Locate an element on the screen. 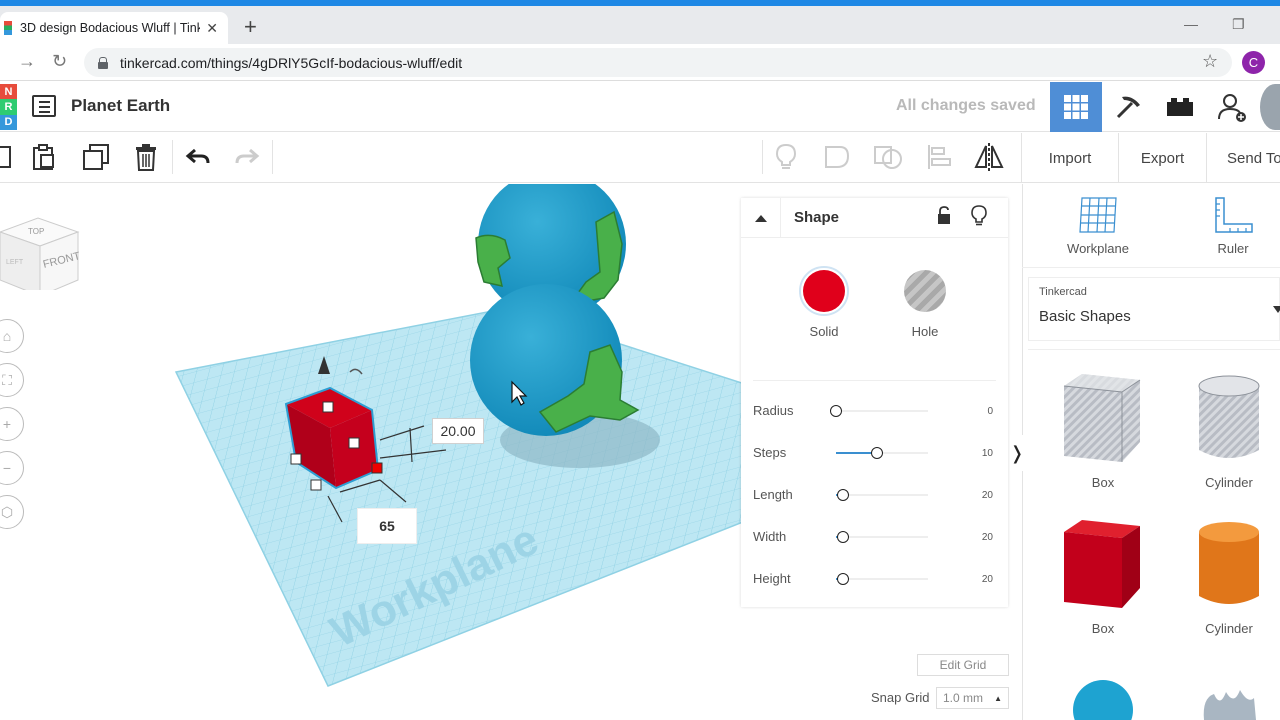  property-value: 0 is located at coordinates (978, 411).